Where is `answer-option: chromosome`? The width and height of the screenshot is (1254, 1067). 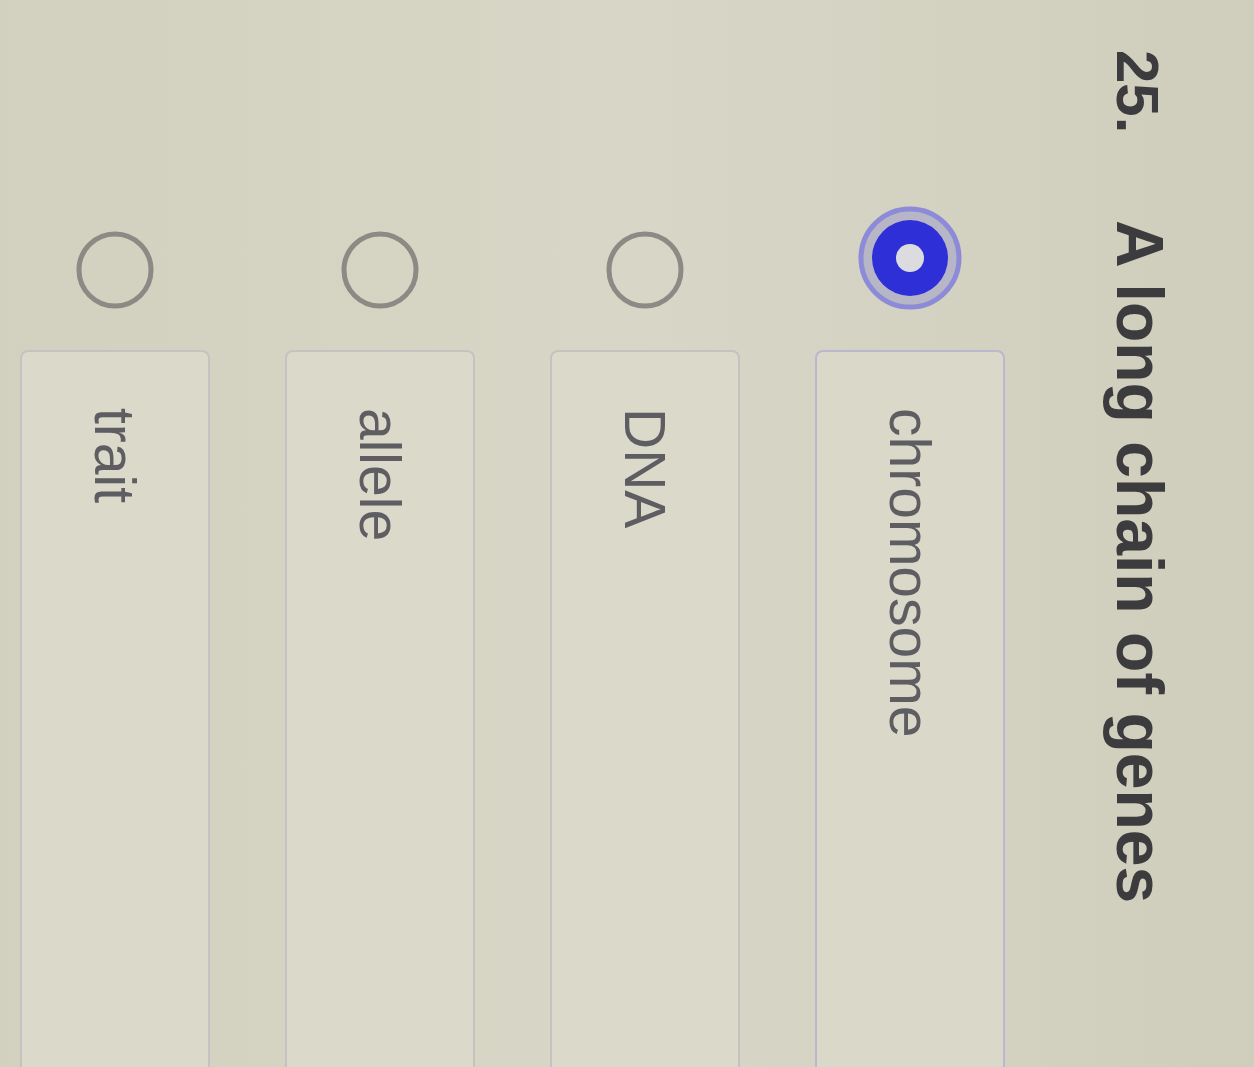 answer-option: chromosome is located at coordinates (910, 708).